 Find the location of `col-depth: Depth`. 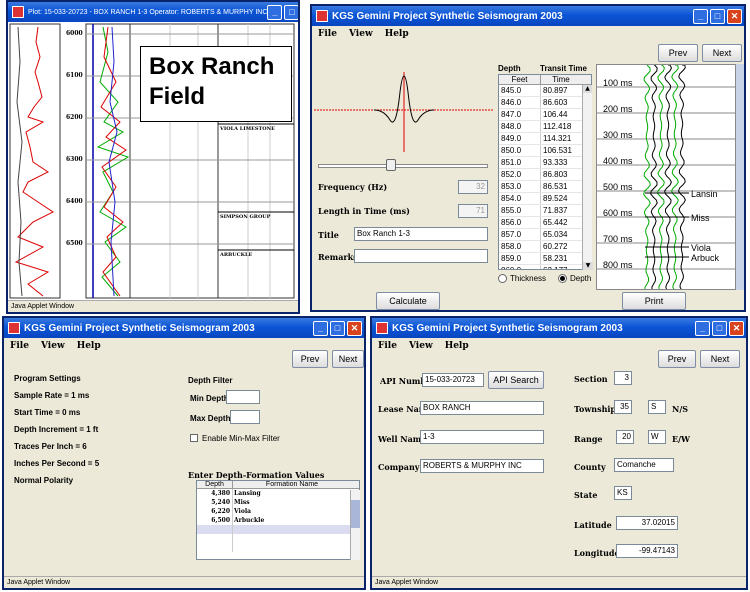

col-depth: Depth is located at coordinates (215, 484).